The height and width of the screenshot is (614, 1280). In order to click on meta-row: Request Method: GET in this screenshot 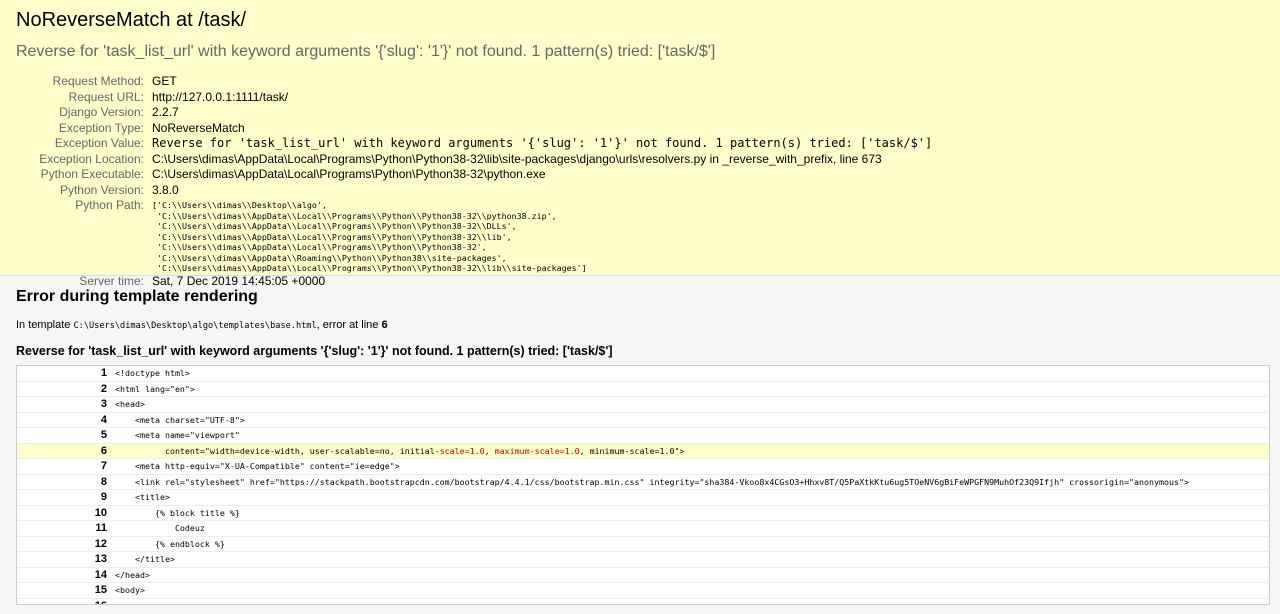, I will do `click(474, 82)`.